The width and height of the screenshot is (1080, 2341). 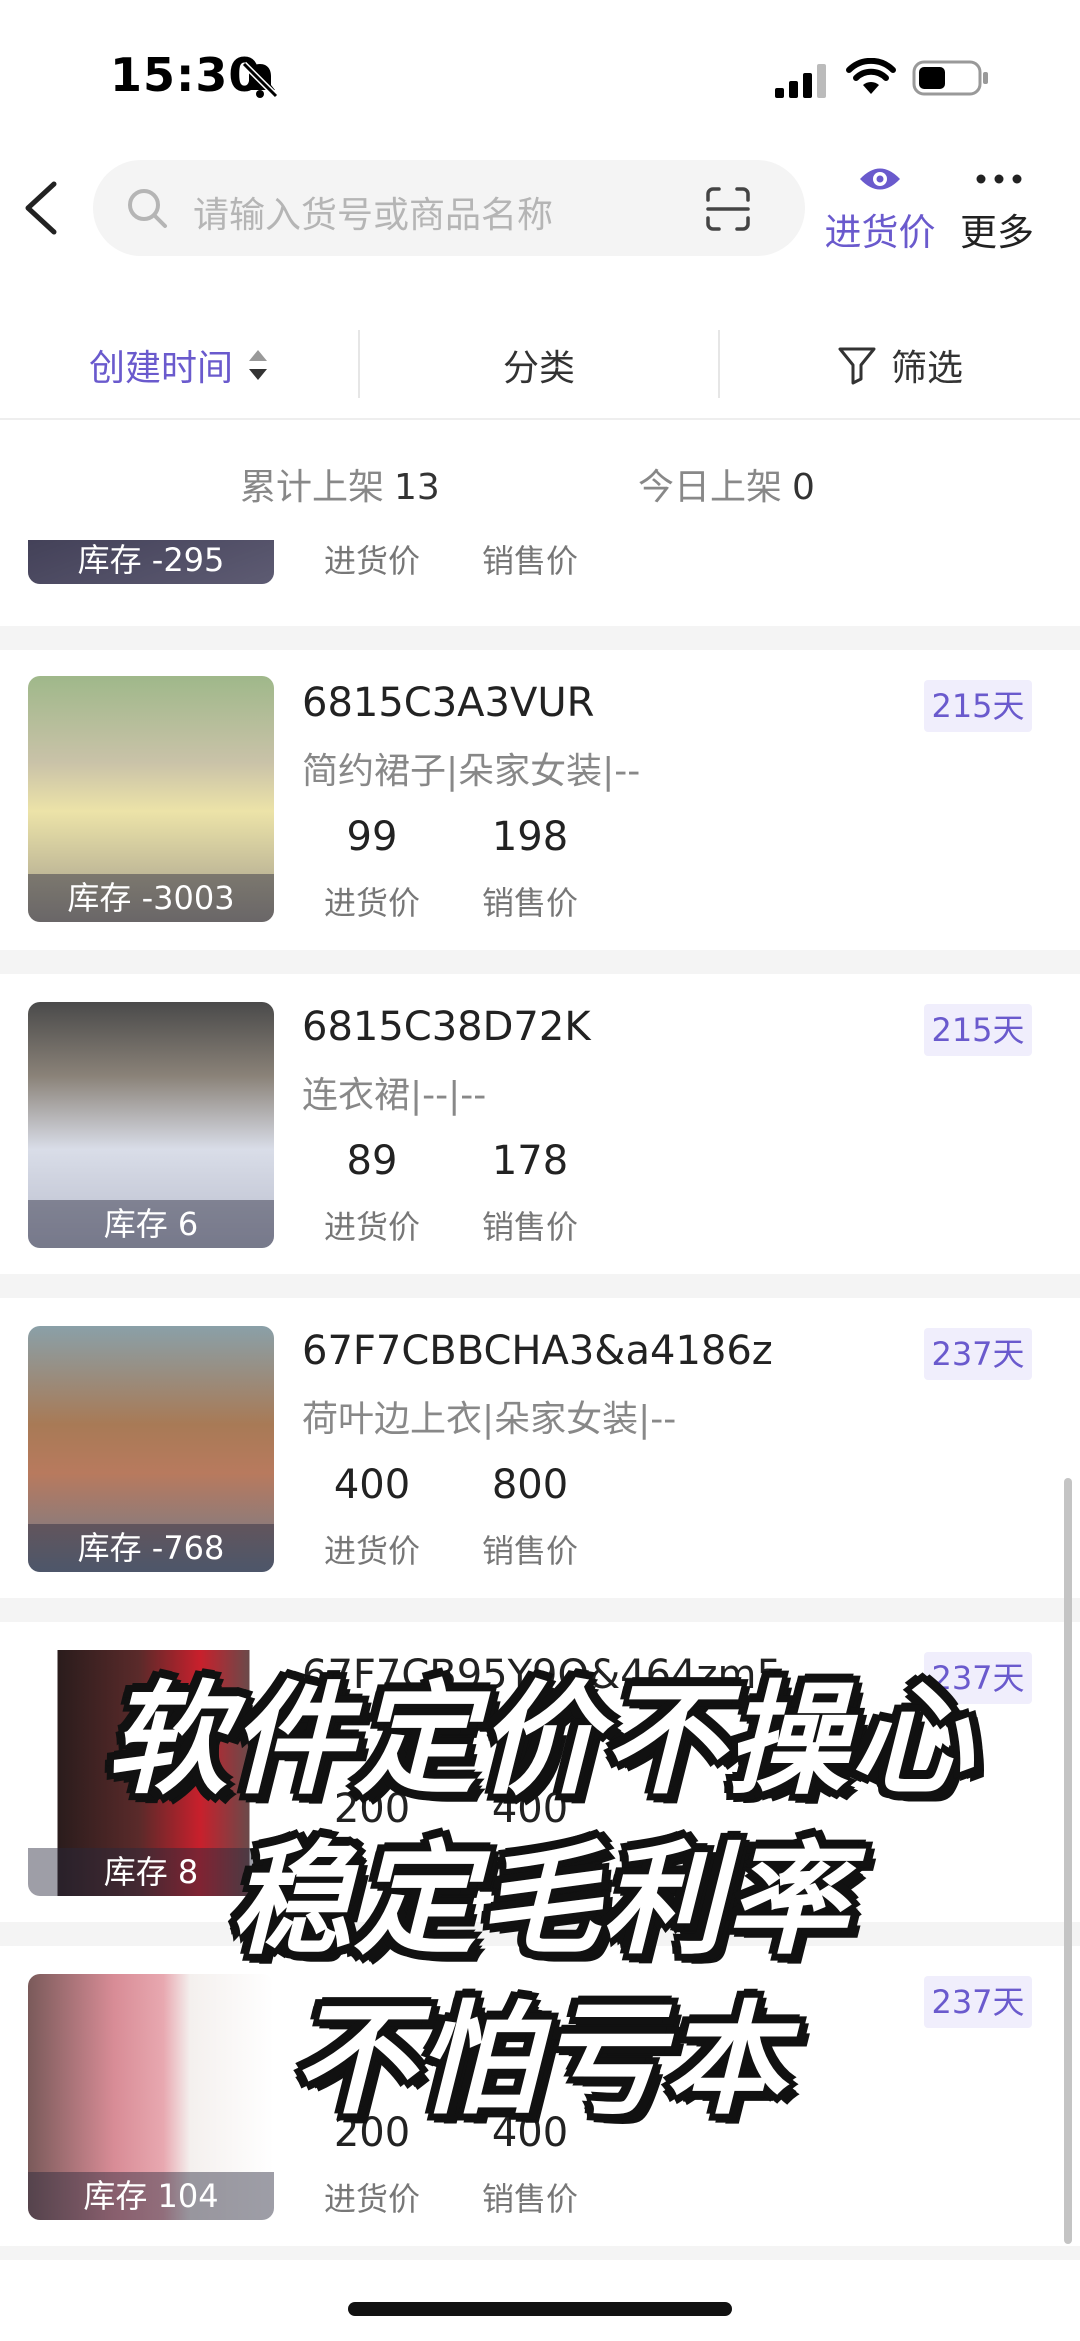 I want to click on purchase-price-value: 99, so click(x=372, y=837).